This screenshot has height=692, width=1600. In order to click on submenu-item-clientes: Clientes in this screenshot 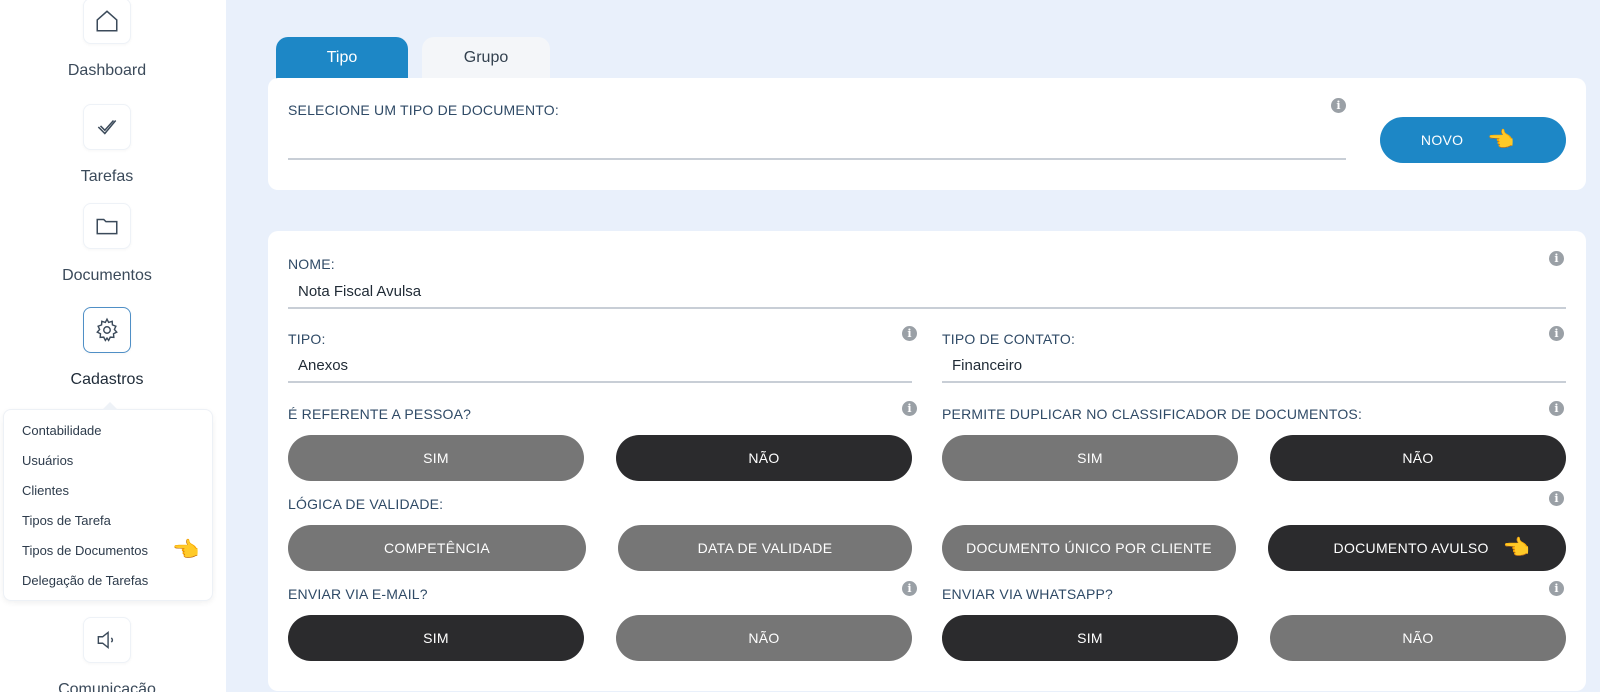, I will do `click(117, 491)`.